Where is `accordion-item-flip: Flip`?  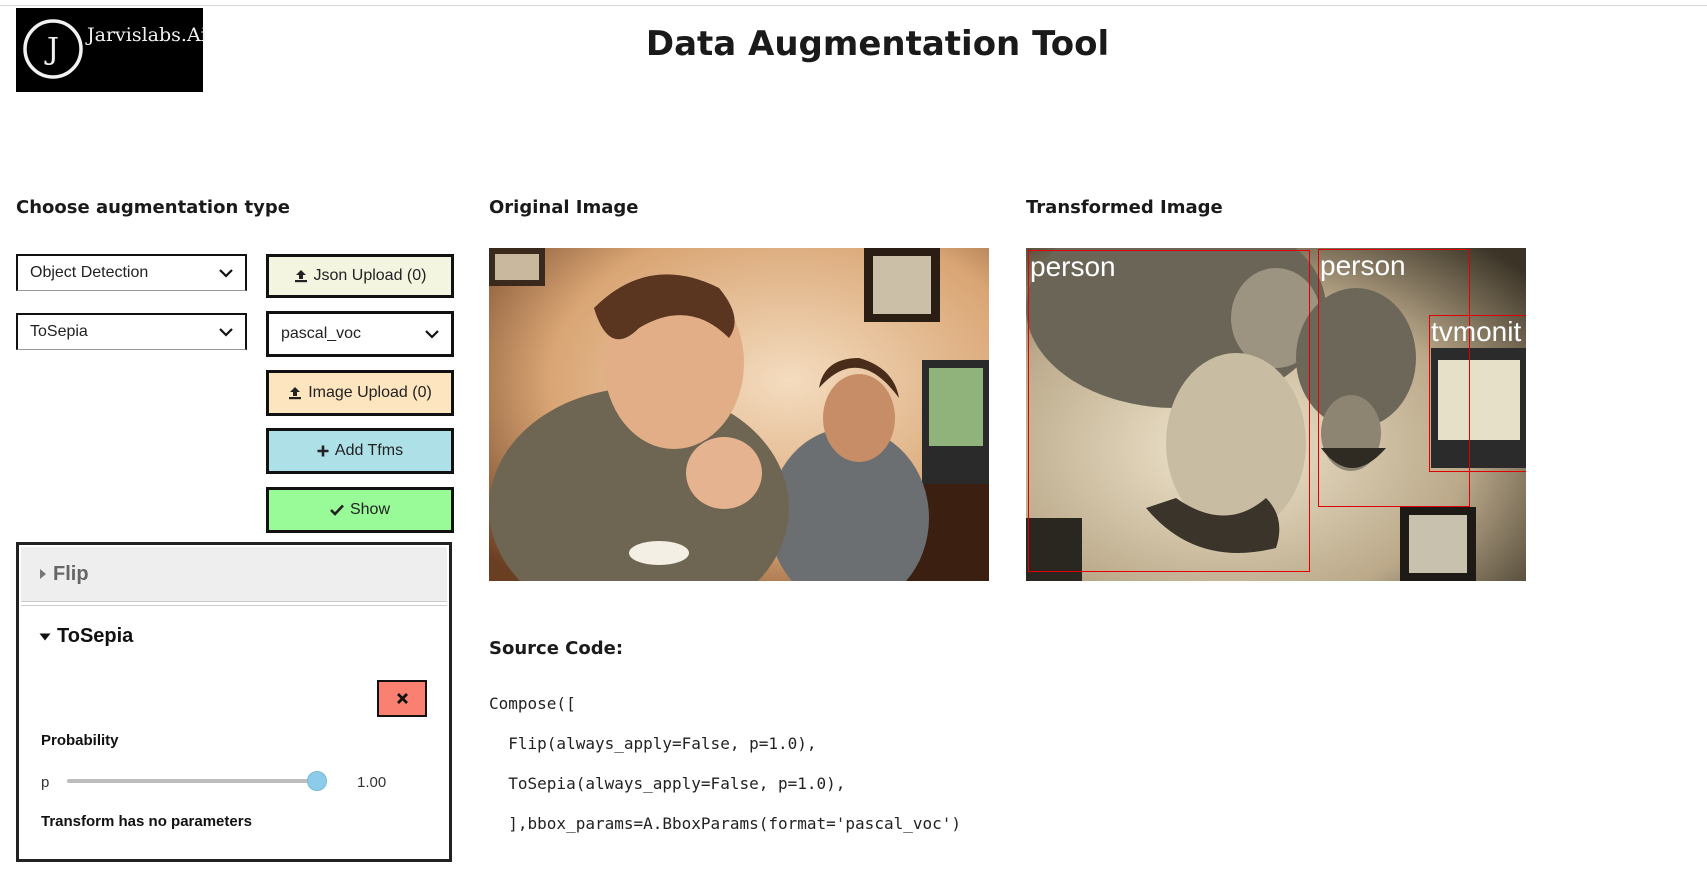
accordion-item-flip: Flip is located at coordinates (234, 574).